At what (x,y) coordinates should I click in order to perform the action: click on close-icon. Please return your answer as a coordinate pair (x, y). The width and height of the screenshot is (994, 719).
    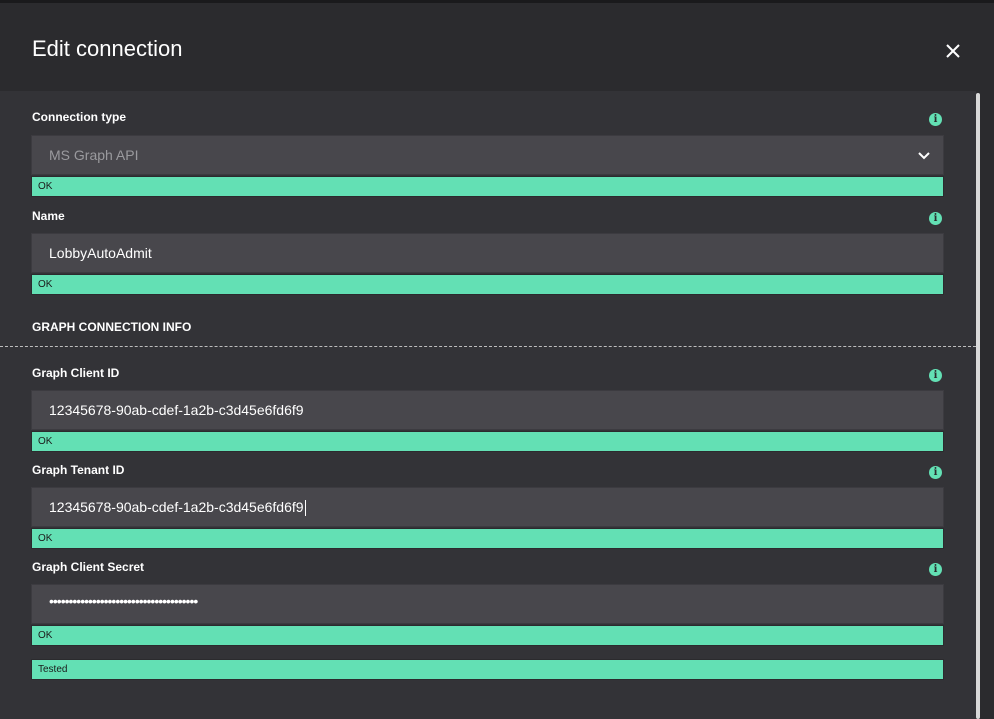
    Looking at the image, I should click on (953, 51).